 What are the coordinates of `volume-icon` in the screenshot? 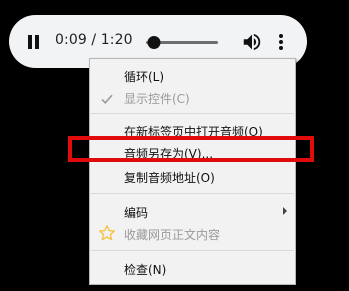 It's located at (252, 42).